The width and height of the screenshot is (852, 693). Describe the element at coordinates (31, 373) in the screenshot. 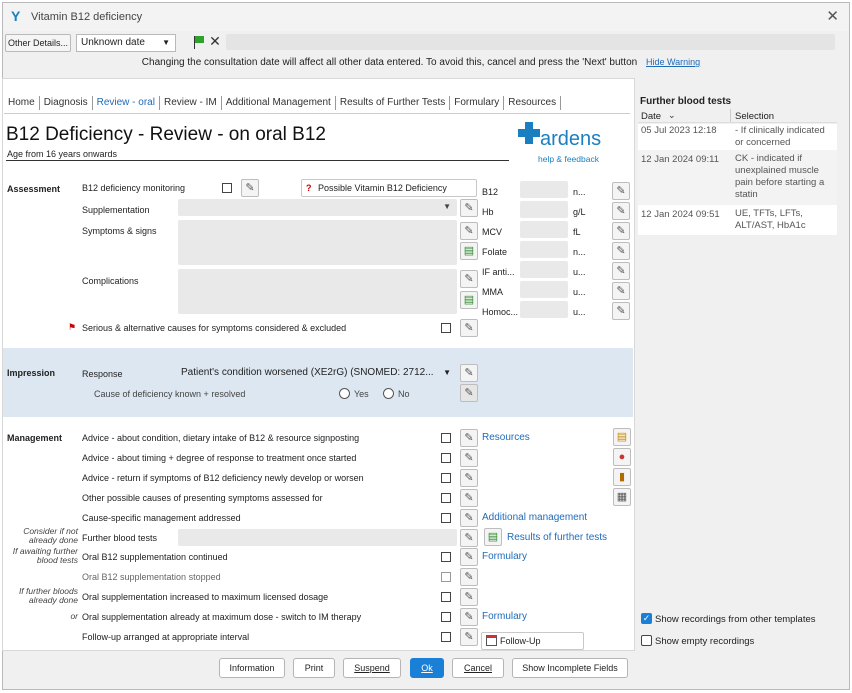

I see `impression-heading: Impression` at that location.